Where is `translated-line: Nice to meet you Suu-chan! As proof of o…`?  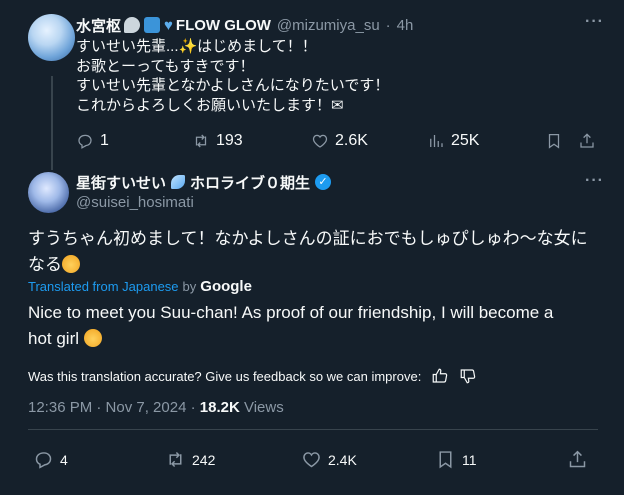
translated-line: Nice to meet you Suu-chan! As proof of o… is located at coordinates (291, 312).